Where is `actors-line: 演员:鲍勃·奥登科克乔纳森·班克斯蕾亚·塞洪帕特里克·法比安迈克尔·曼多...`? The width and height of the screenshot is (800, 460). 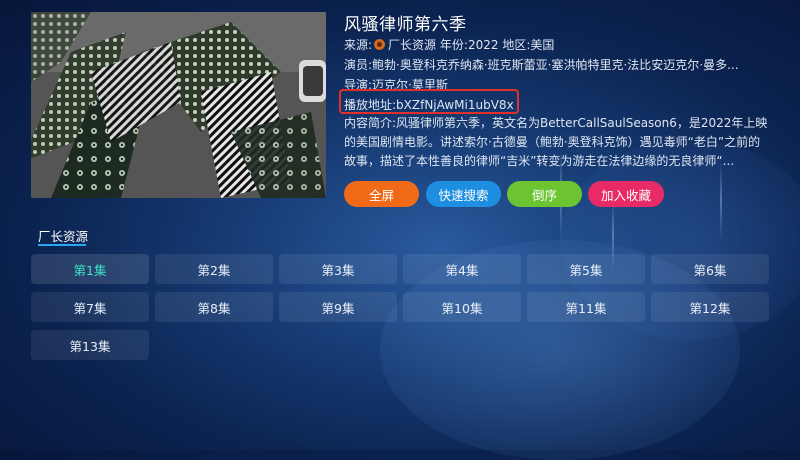 actors-line: 演员:鲍勃·奥登科克乔纳森·班克斯蕾亚·塞洪帕特里克·法比安迈克尔·曼多... is located at coordinates (554, 64).